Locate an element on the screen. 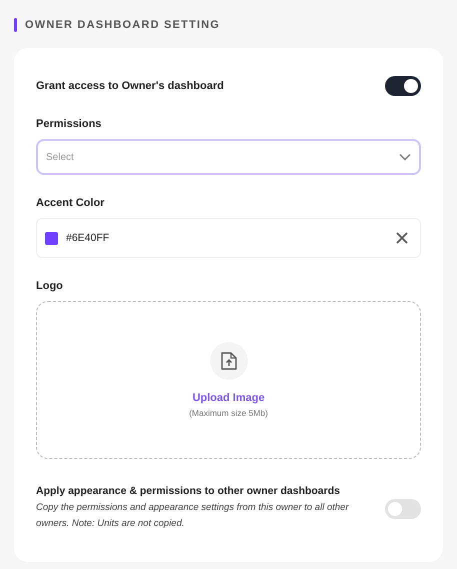 The height and width of the screenshot is (569, 457). chevron-down-icon is located at coordinates (405, 157).